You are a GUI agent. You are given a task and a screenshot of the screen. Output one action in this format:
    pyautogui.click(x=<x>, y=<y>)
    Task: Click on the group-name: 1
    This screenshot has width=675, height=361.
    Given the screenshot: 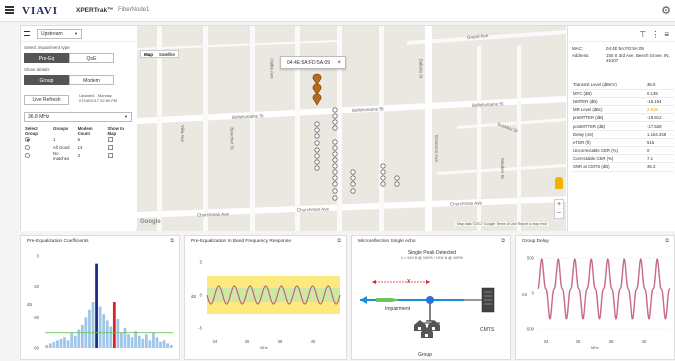 What is the action you would take?
    pyautogui.click(x=54, y=139)
    